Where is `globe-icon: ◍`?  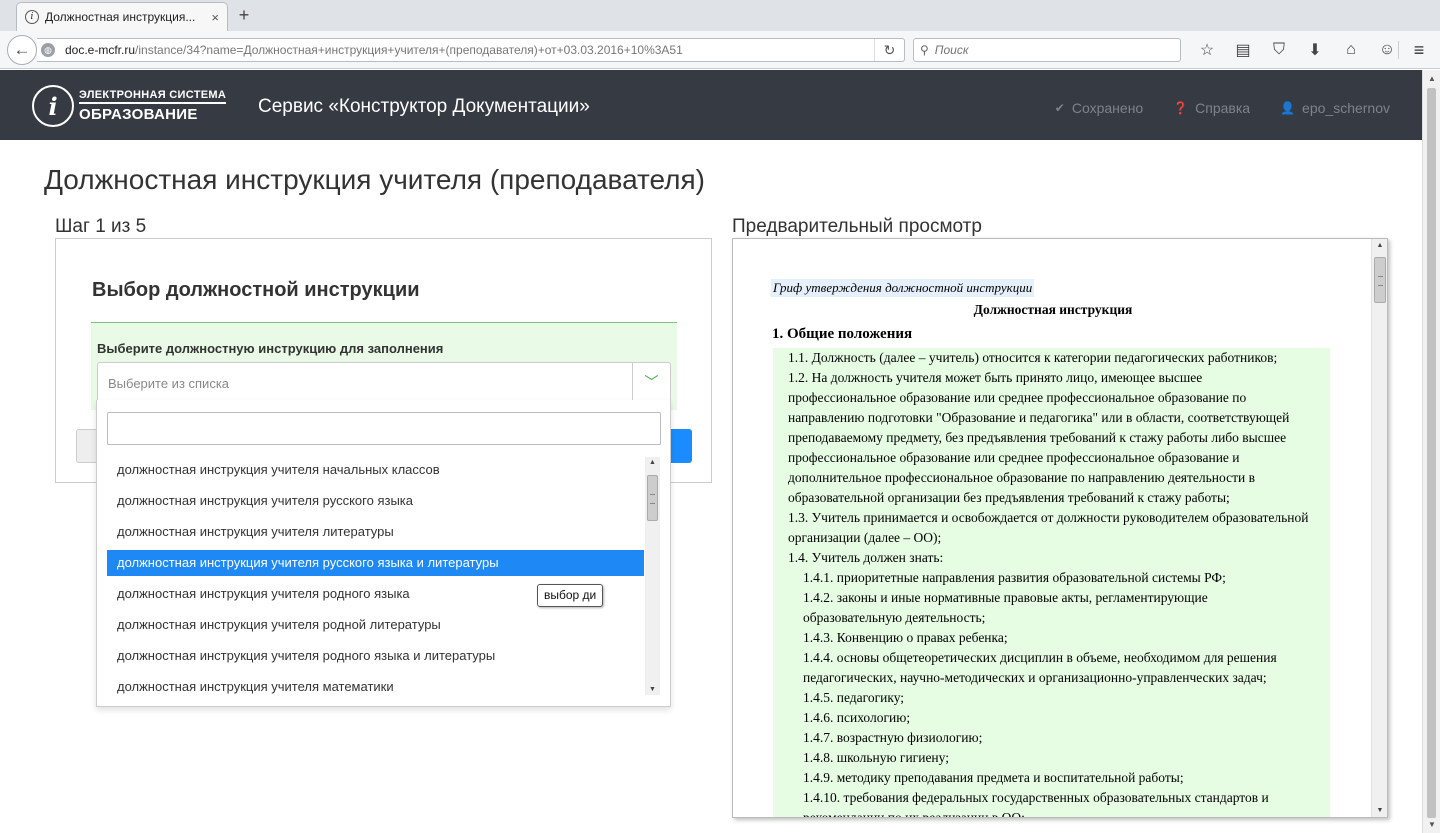 globe-icon: ◍ is located at coordinates (48, 50).